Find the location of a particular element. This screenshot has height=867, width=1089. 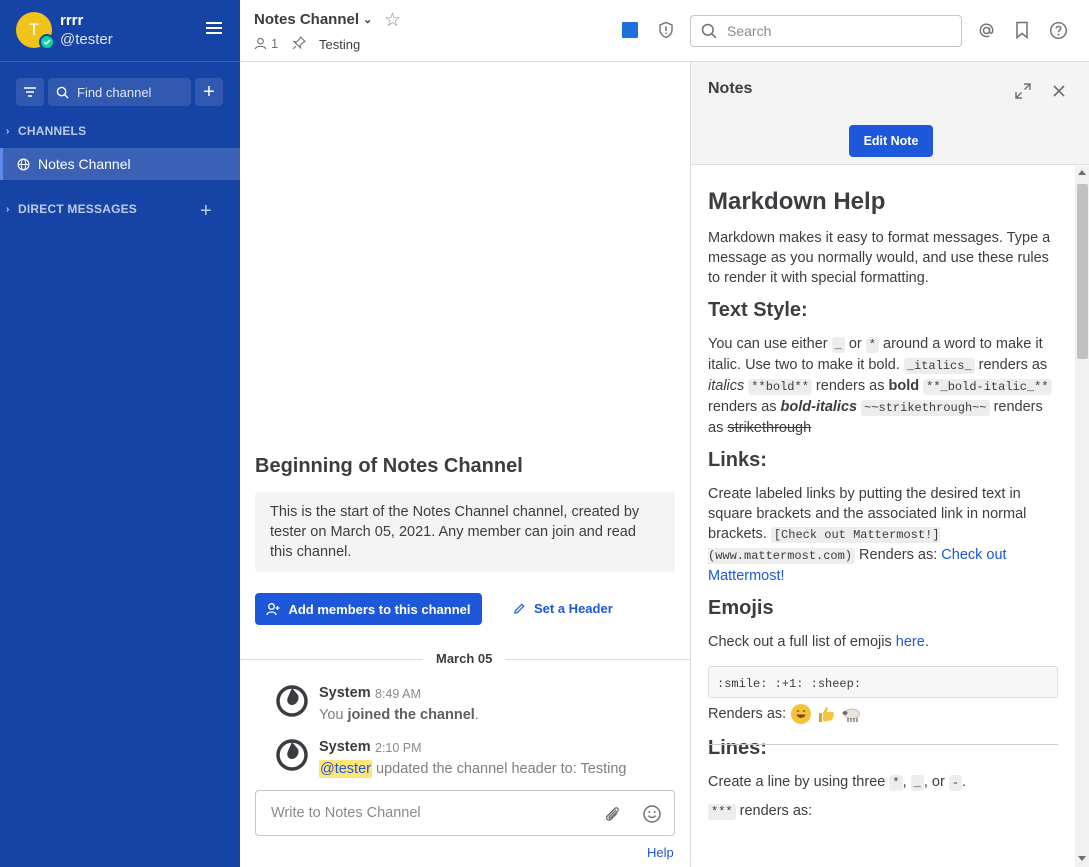

shield-icon is located at coordinates (666, 30).